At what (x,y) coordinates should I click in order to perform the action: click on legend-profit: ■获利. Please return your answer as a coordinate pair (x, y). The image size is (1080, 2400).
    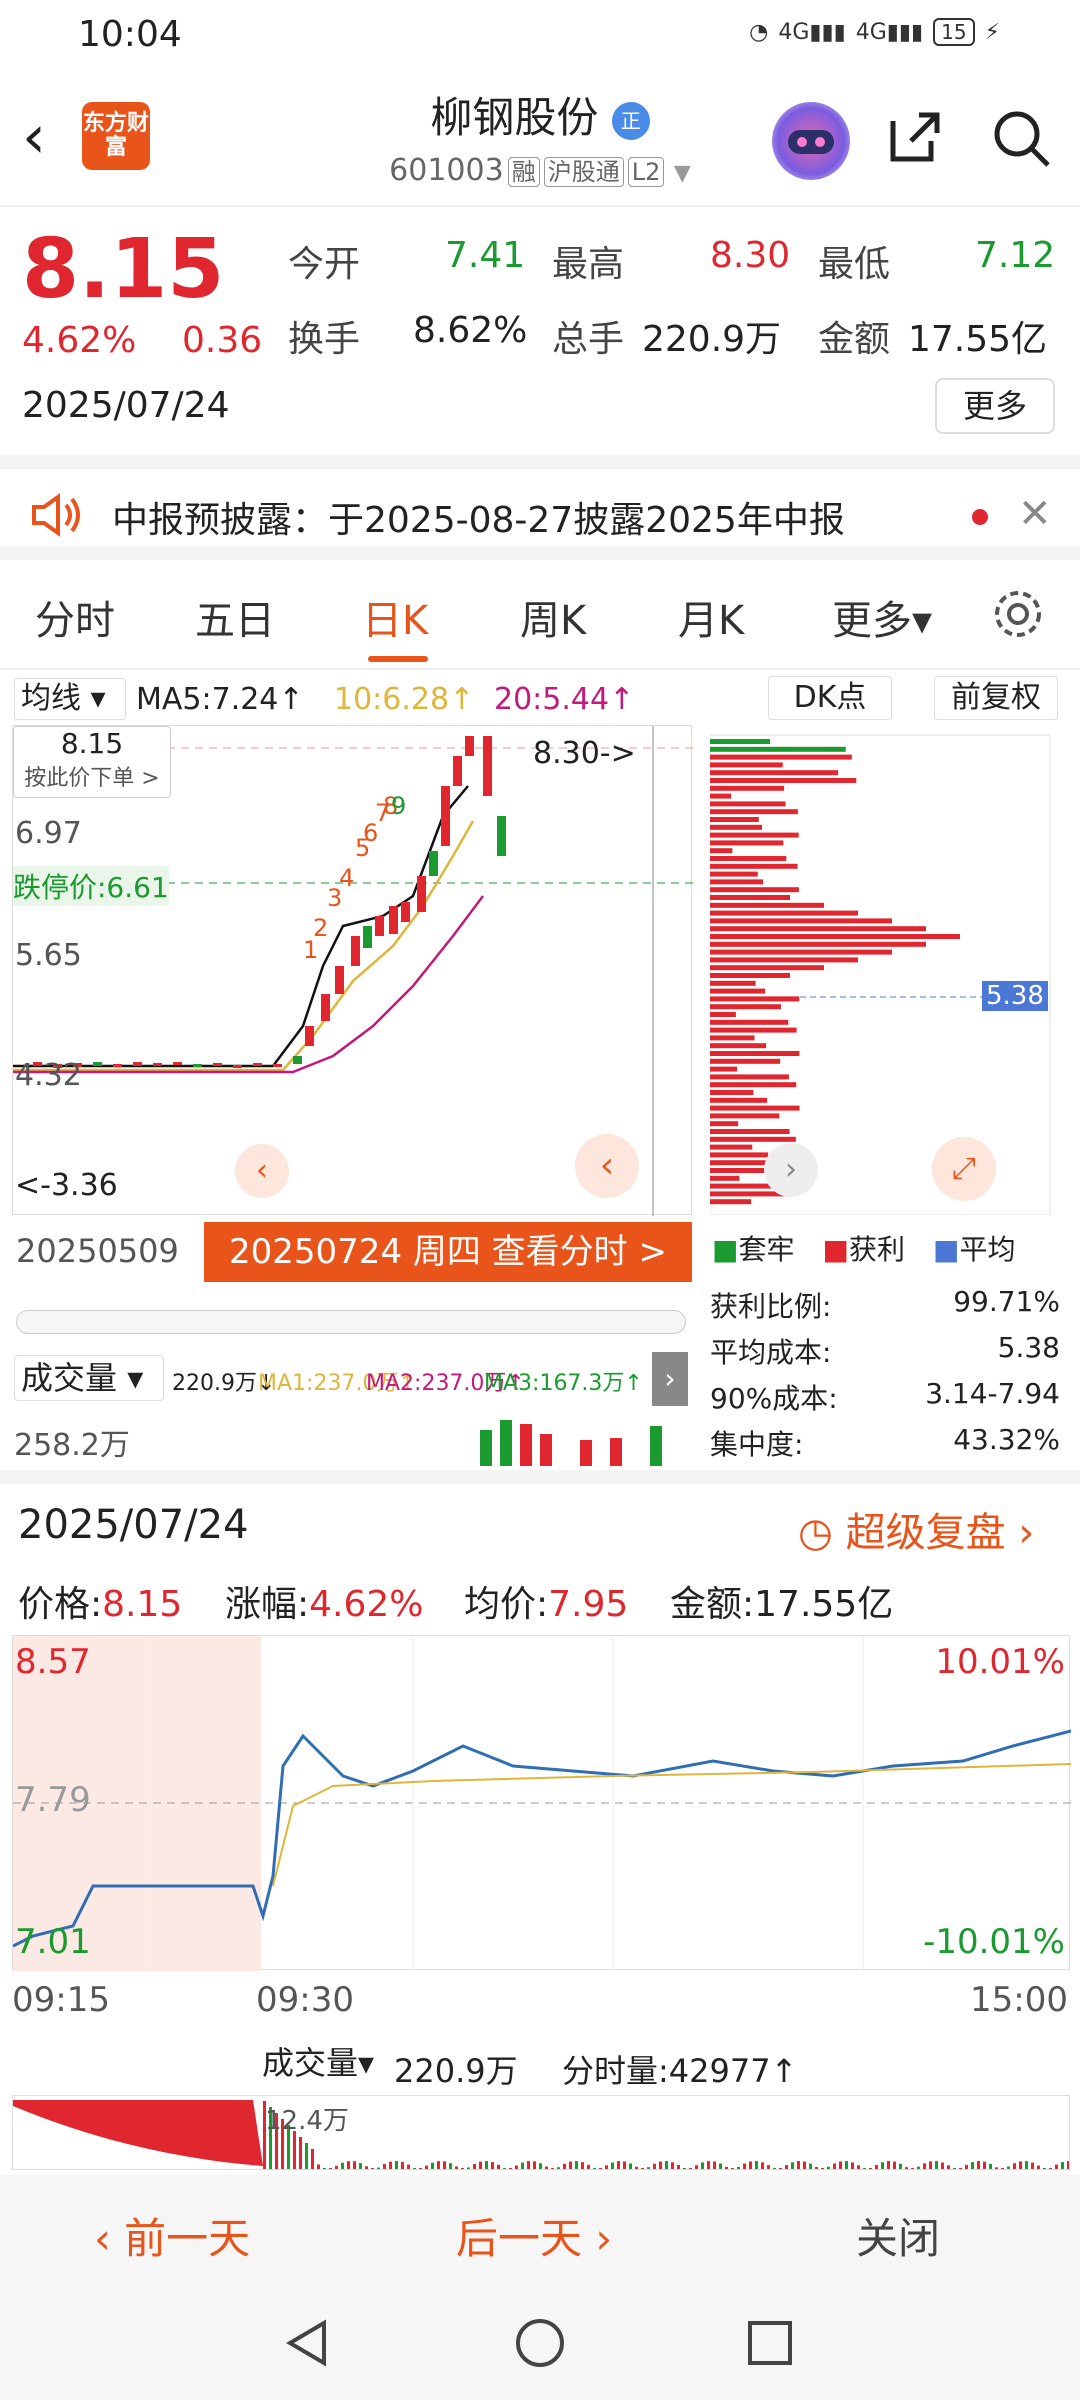
    Looking at the image, I should click on (863, 1249).